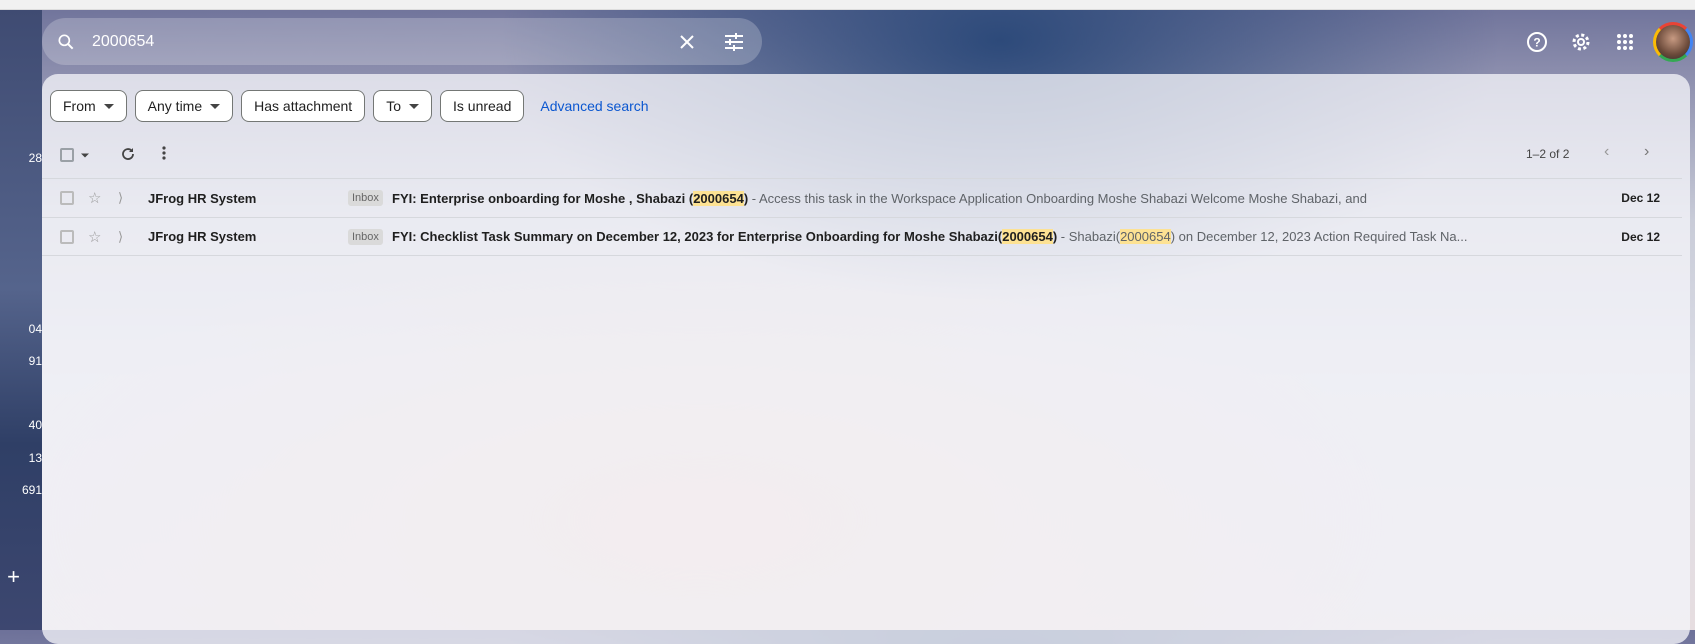  Describe the element at coordinates (35, 425) in the screenshot. I see `sidebar-count: 40` at that location.